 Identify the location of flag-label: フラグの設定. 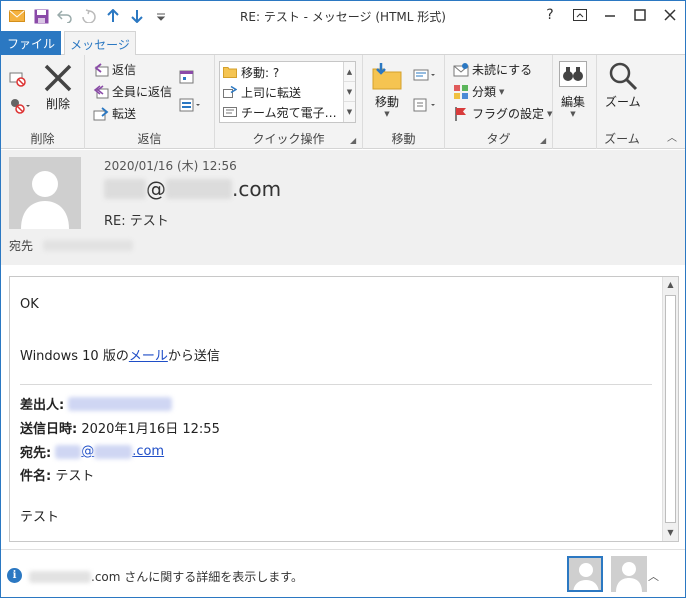
(508, 114).